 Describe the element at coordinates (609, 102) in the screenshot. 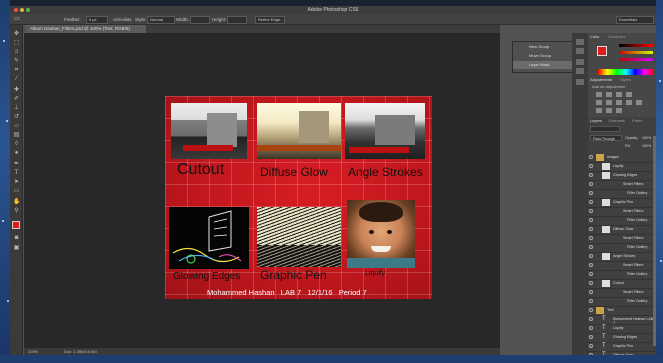

I see `hue-saturation-adjustment-icon` at that location.